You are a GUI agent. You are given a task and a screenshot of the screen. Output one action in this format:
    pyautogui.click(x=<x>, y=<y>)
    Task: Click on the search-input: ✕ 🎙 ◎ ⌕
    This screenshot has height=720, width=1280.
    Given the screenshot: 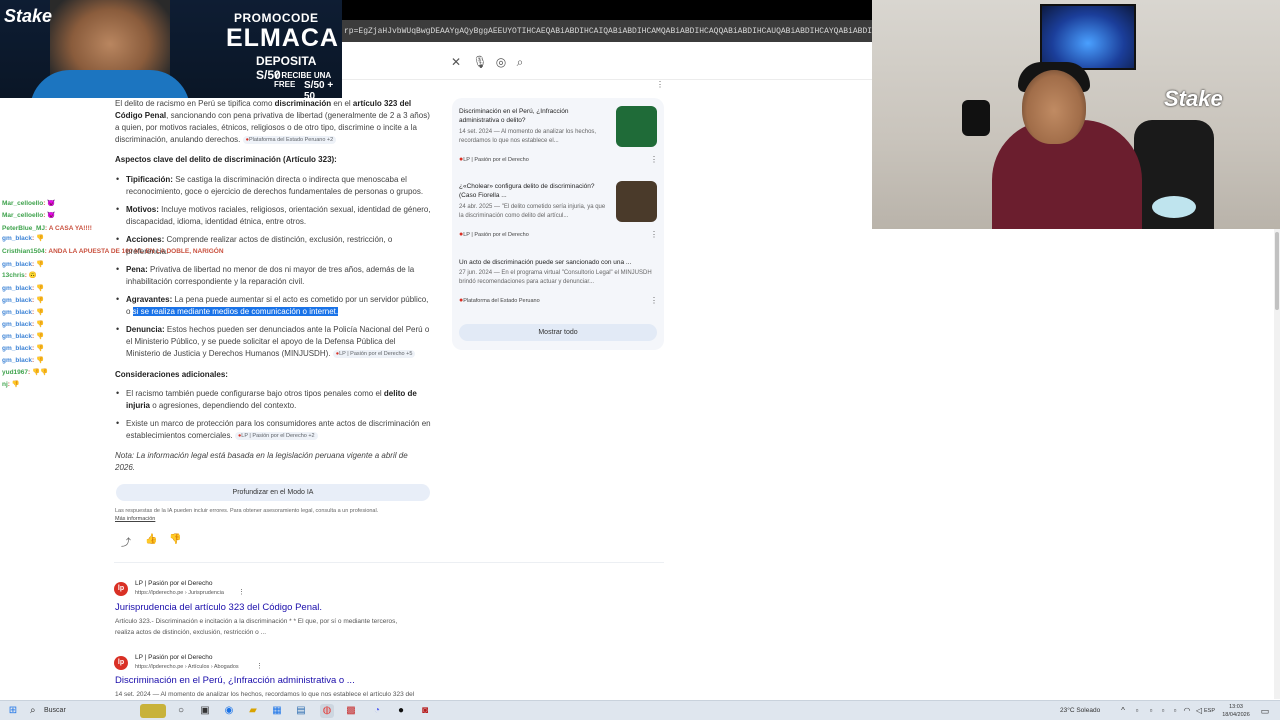 What is the action you would take?
    pyautogui.click(x=440, y=62)
    